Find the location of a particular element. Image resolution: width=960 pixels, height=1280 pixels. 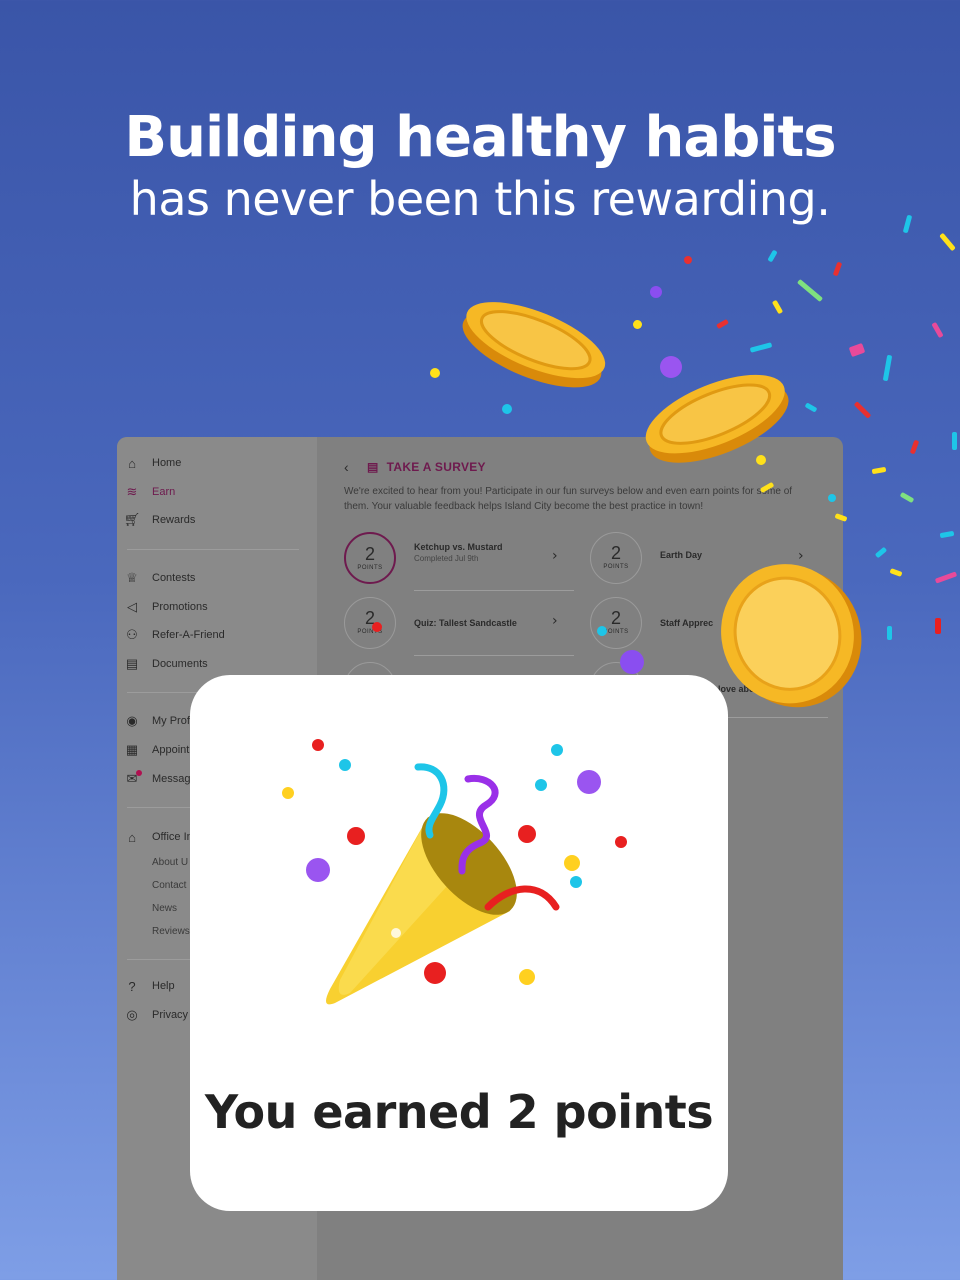

sidebar-item-home: ⌂ Home is located at coordinates (152, 463).